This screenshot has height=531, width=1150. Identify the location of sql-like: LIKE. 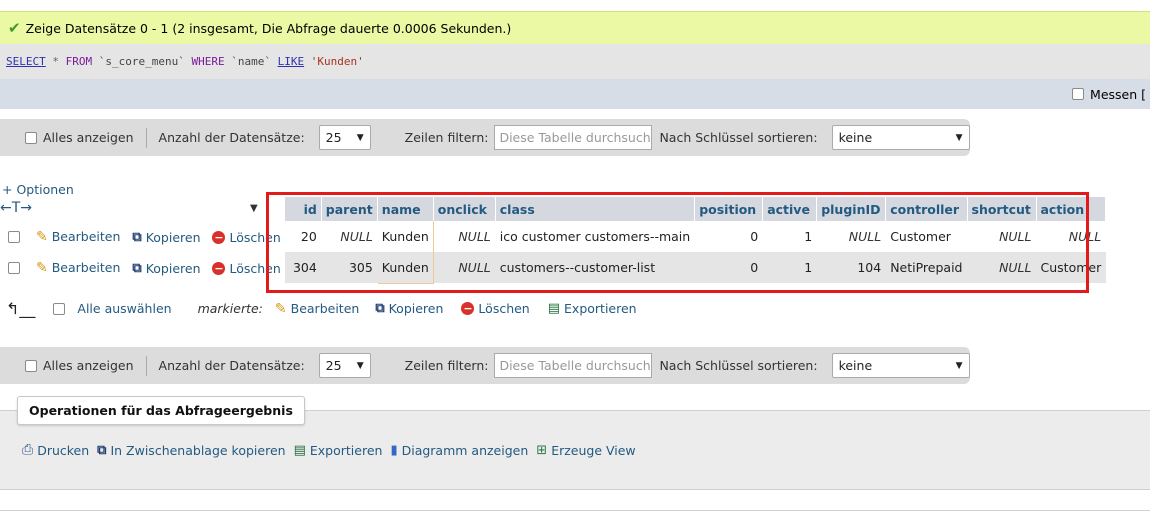
(291, 61).